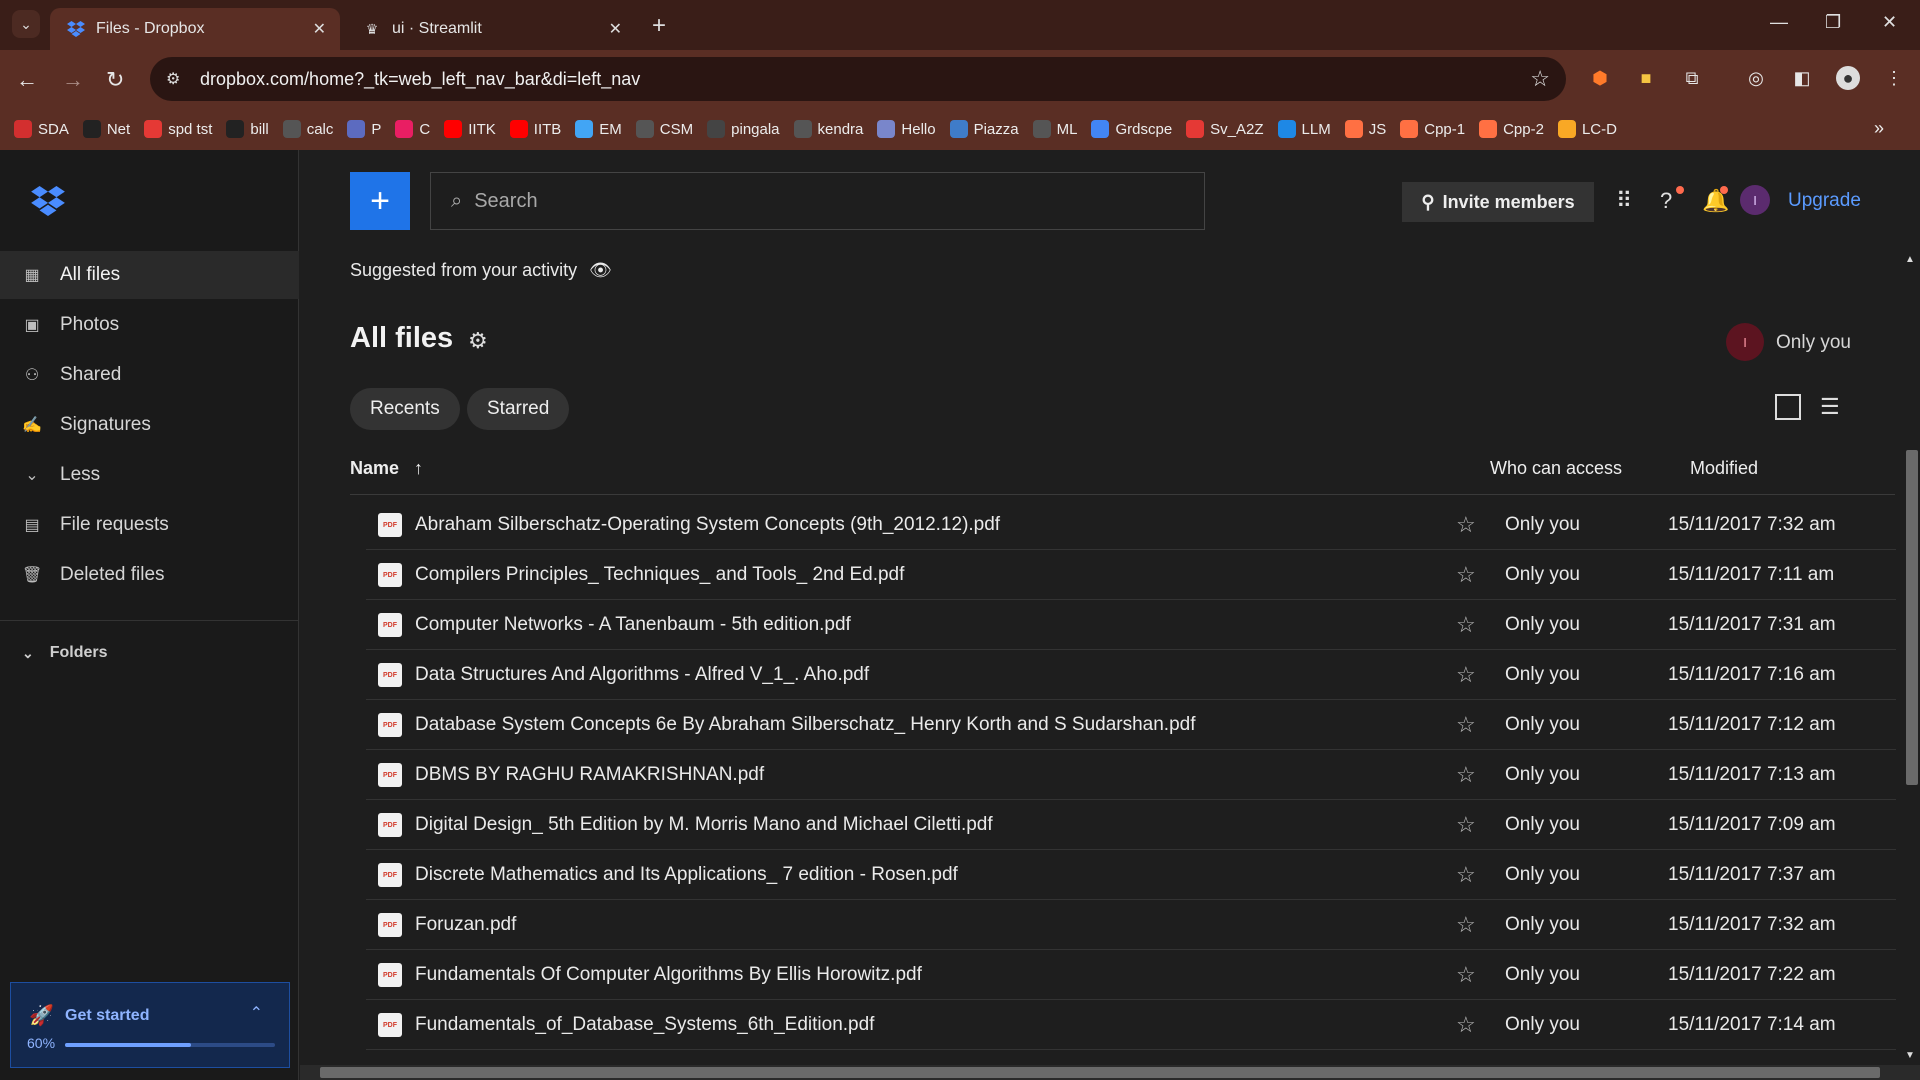 The width and height of the screenshot is (1920, 1080). I want to click on side-panel-icon: ◧, so click(1802, 78).